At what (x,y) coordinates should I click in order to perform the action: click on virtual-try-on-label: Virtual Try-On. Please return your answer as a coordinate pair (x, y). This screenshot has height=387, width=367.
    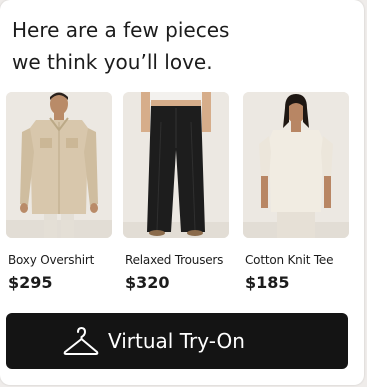
    Looking at the image, I should click on (176, 341).